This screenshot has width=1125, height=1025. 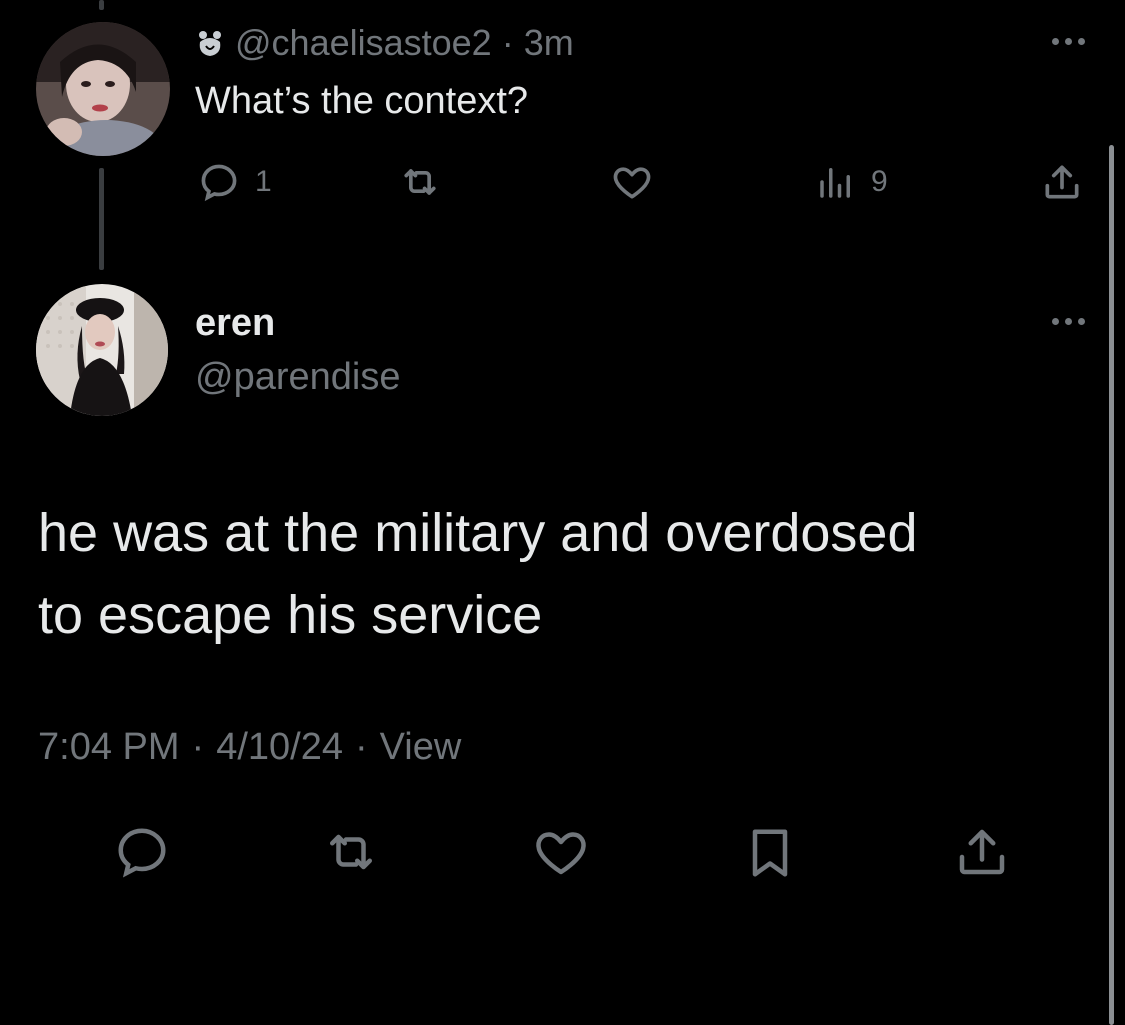 I want to click on main-share-action, so click(x=982, y=852).